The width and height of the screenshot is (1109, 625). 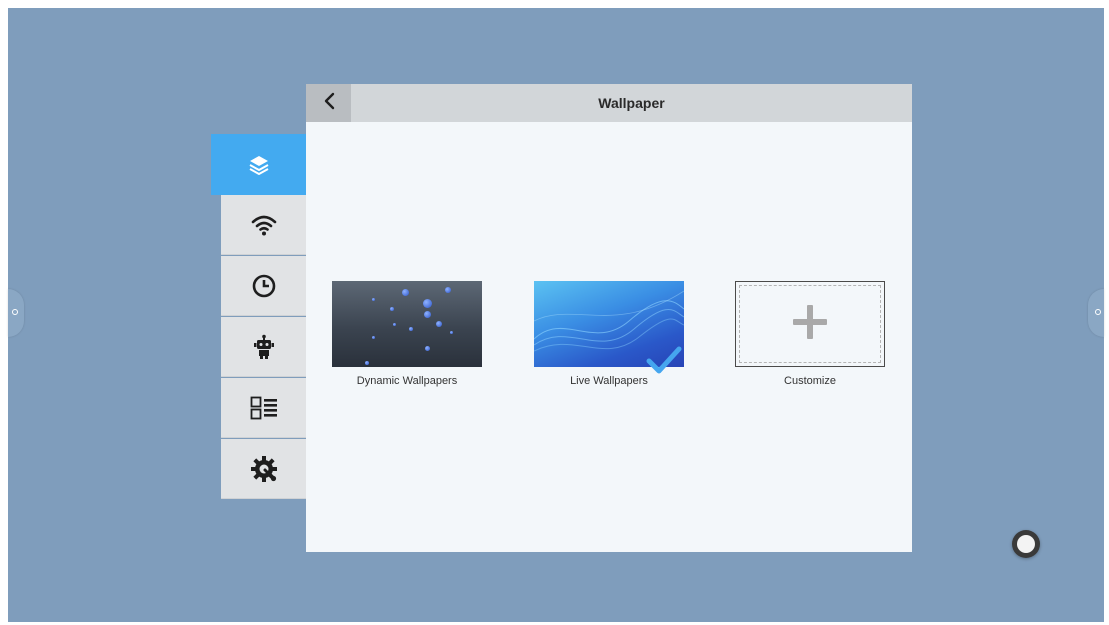 I want to click on right-edge-handle, so click(x=1096, y=313).